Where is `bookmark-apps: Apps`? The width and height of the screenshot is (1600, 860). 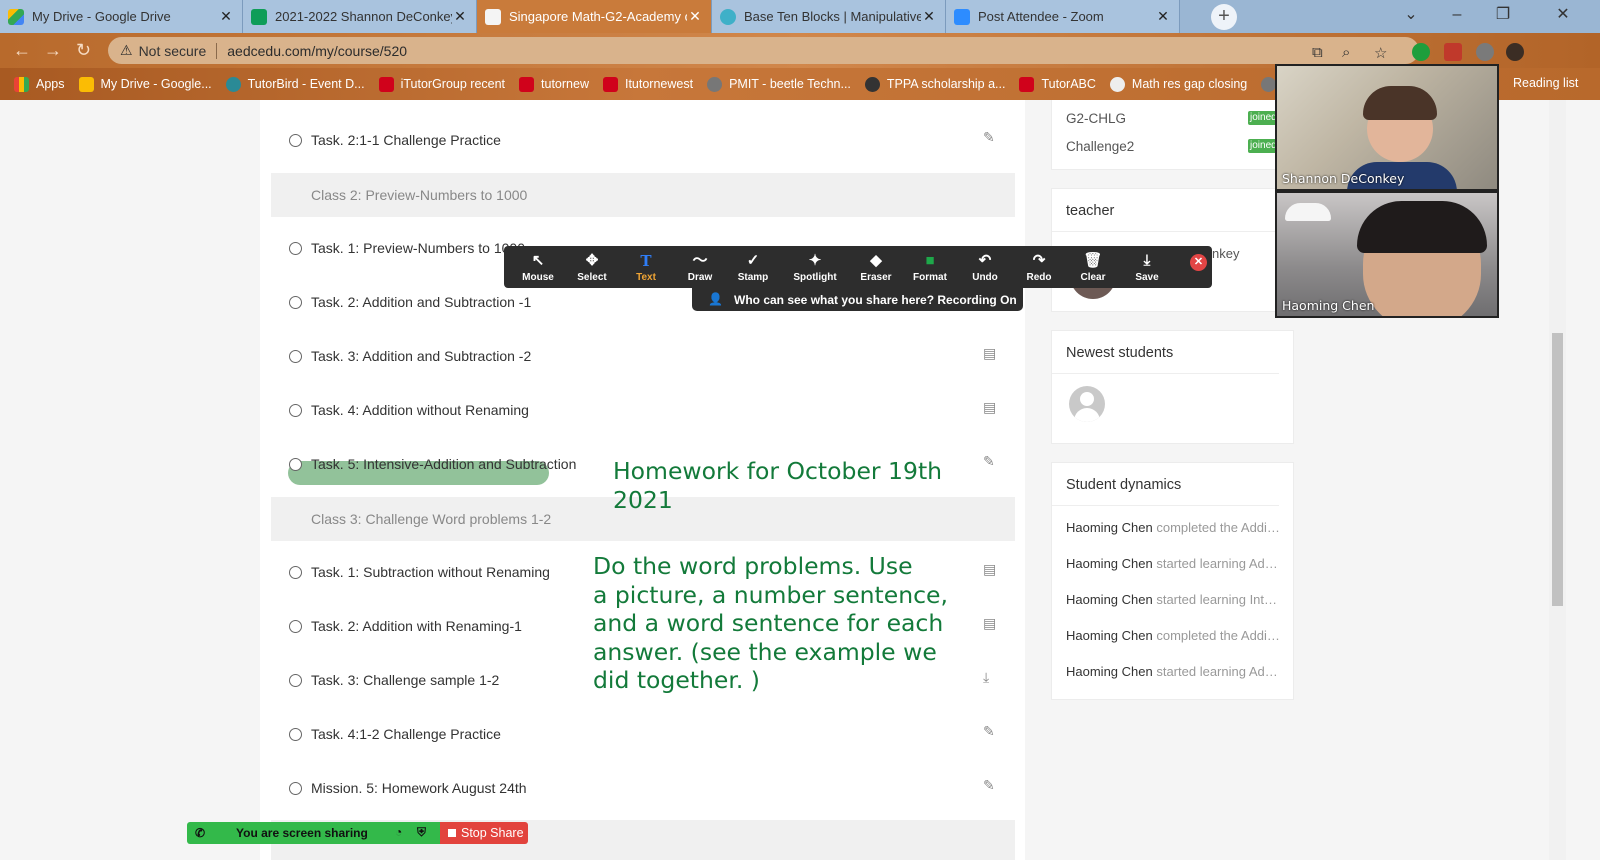
bookmark-apps: Apps is located at coordinates (39, 84).